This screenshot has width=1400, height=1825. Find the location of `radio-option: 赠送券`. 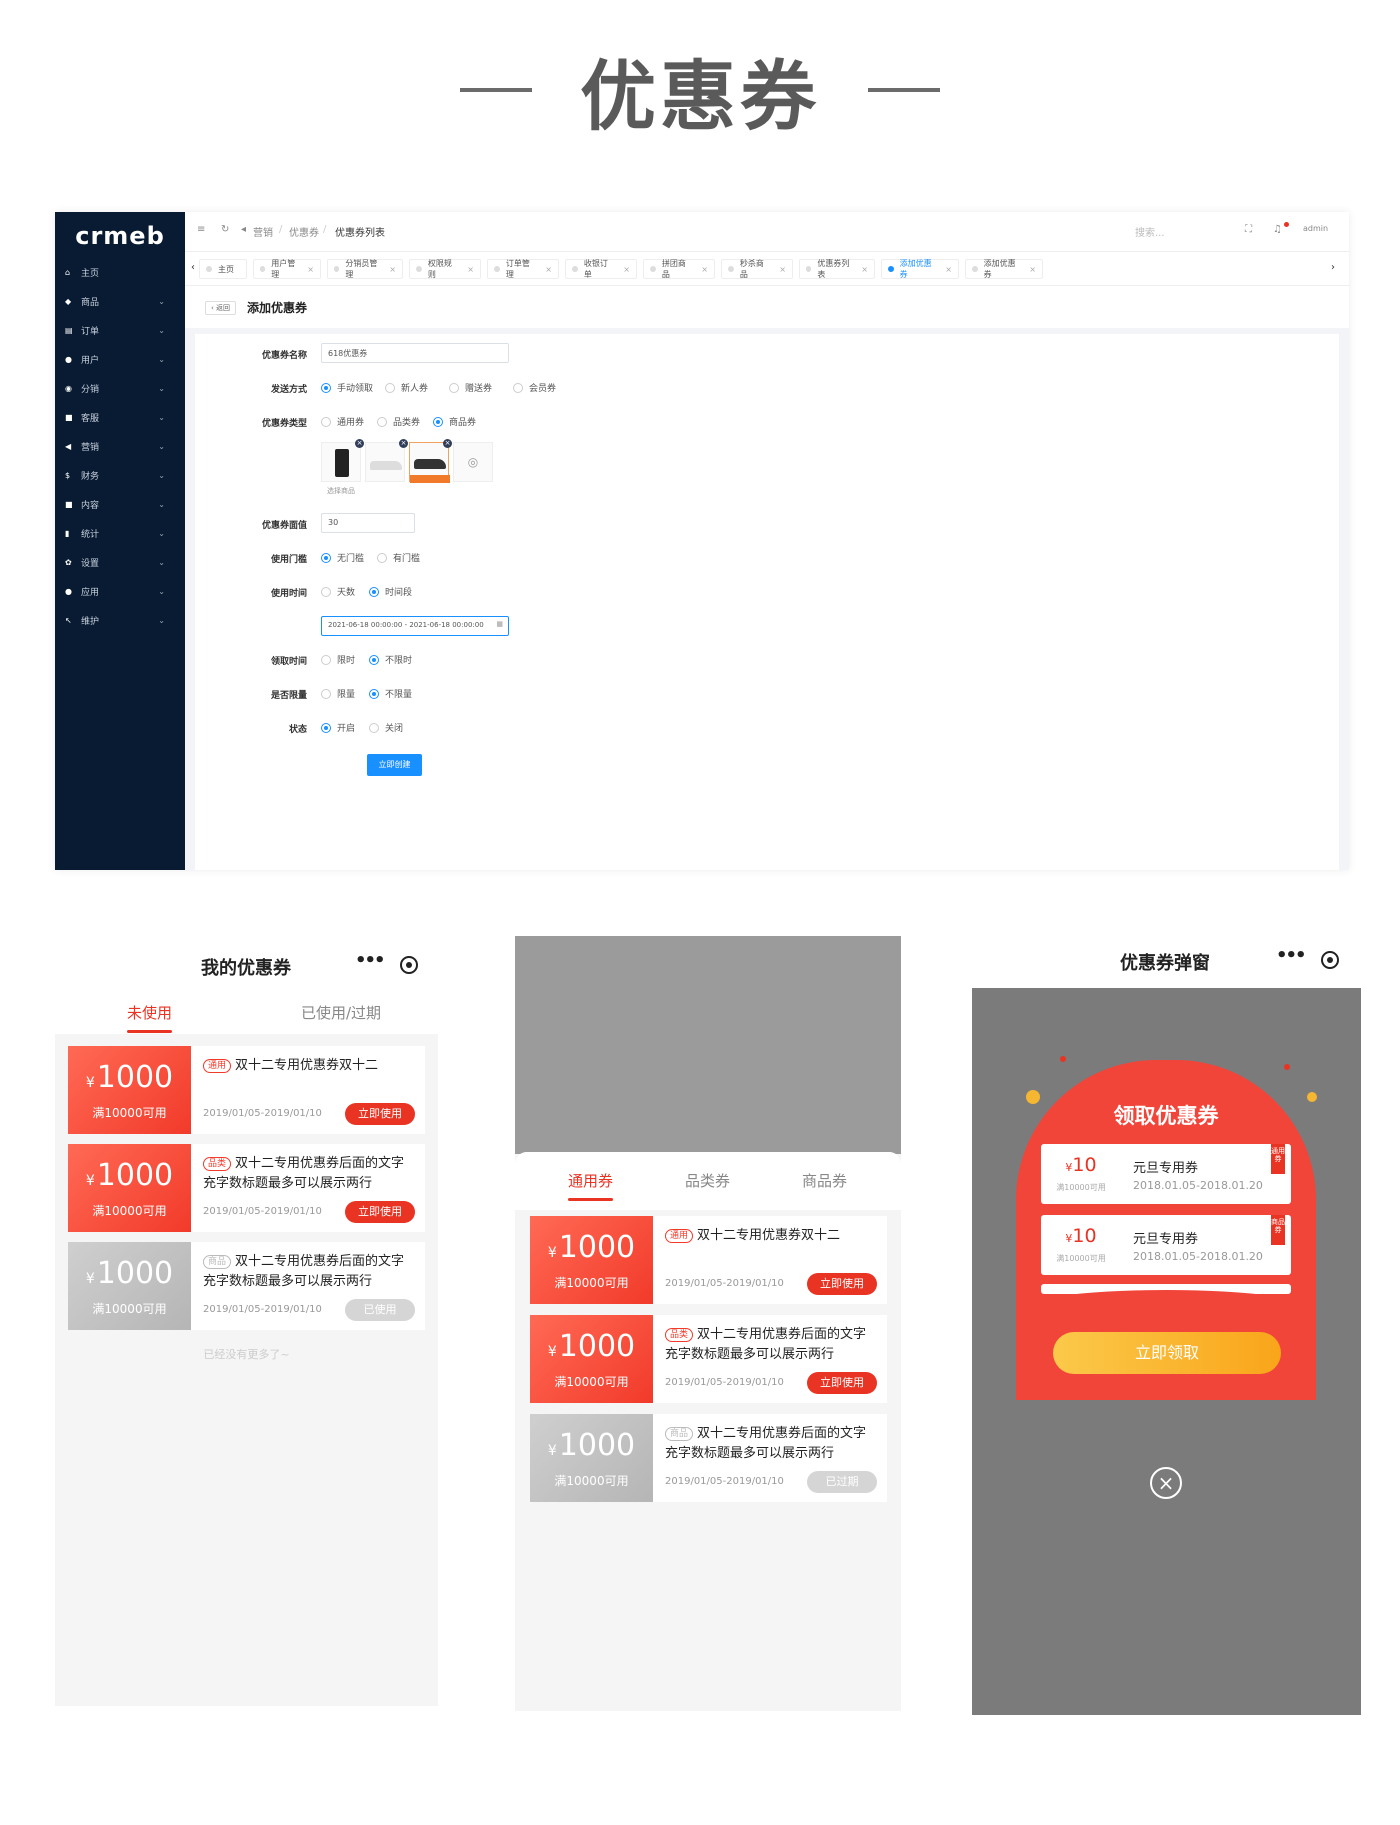

radio-option: 赠送券 is located at coordinates (470, 387).